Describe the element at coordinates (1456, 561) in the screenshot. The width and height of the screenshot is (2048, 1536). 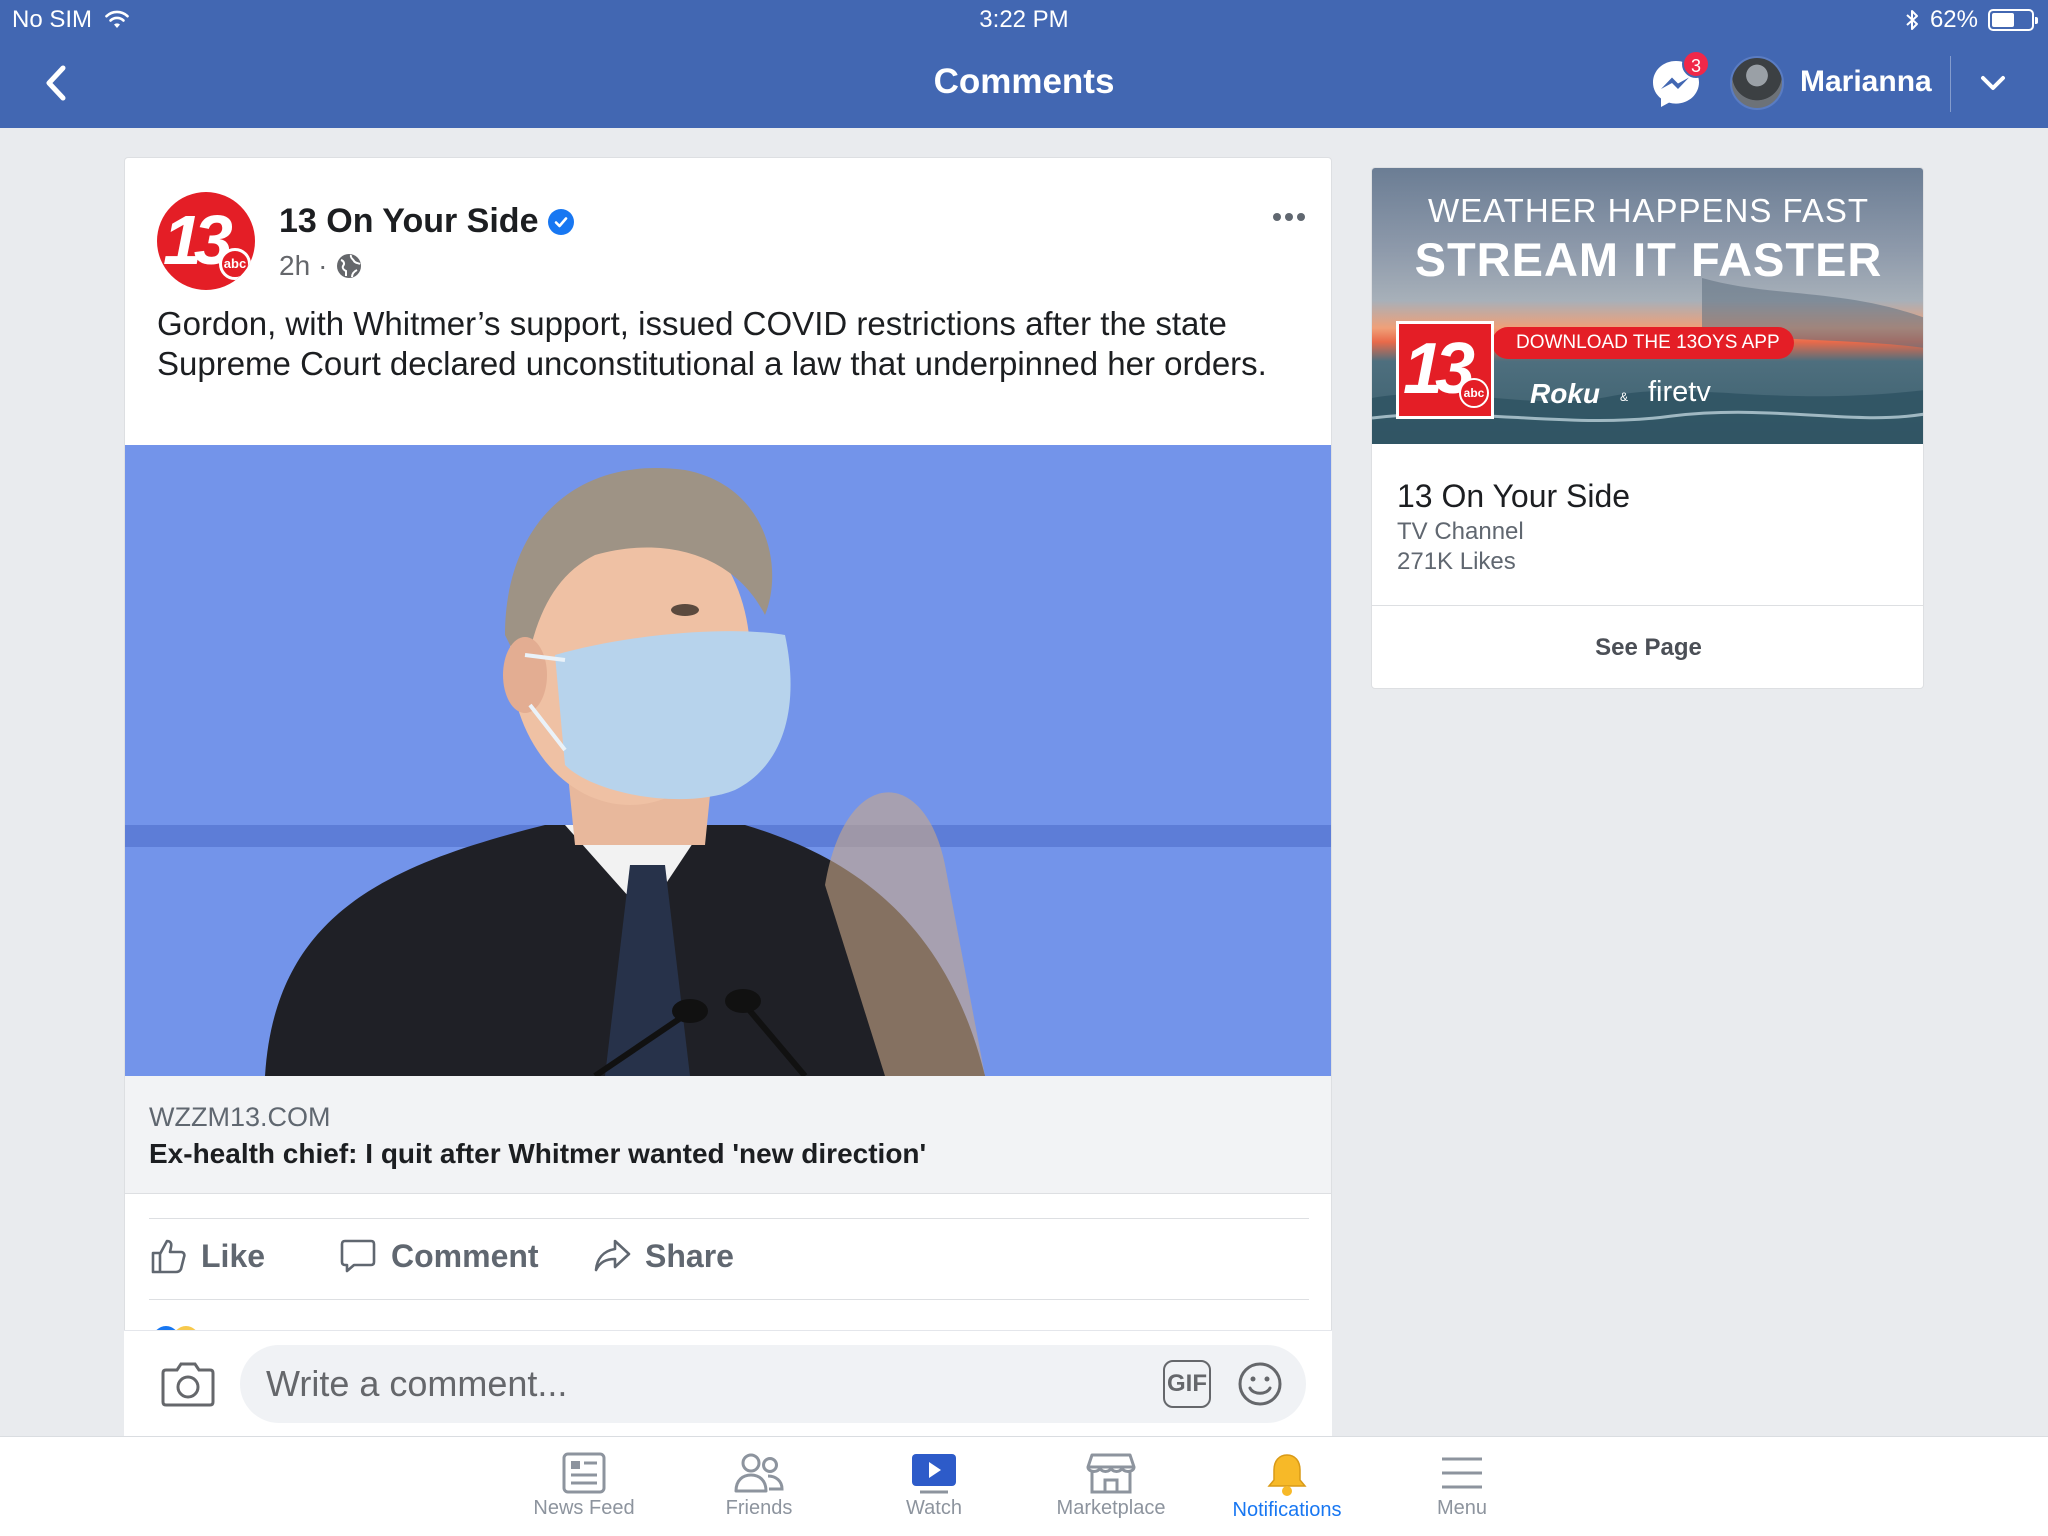
I see `suggested-page-likes: 271K Likes` at that location.